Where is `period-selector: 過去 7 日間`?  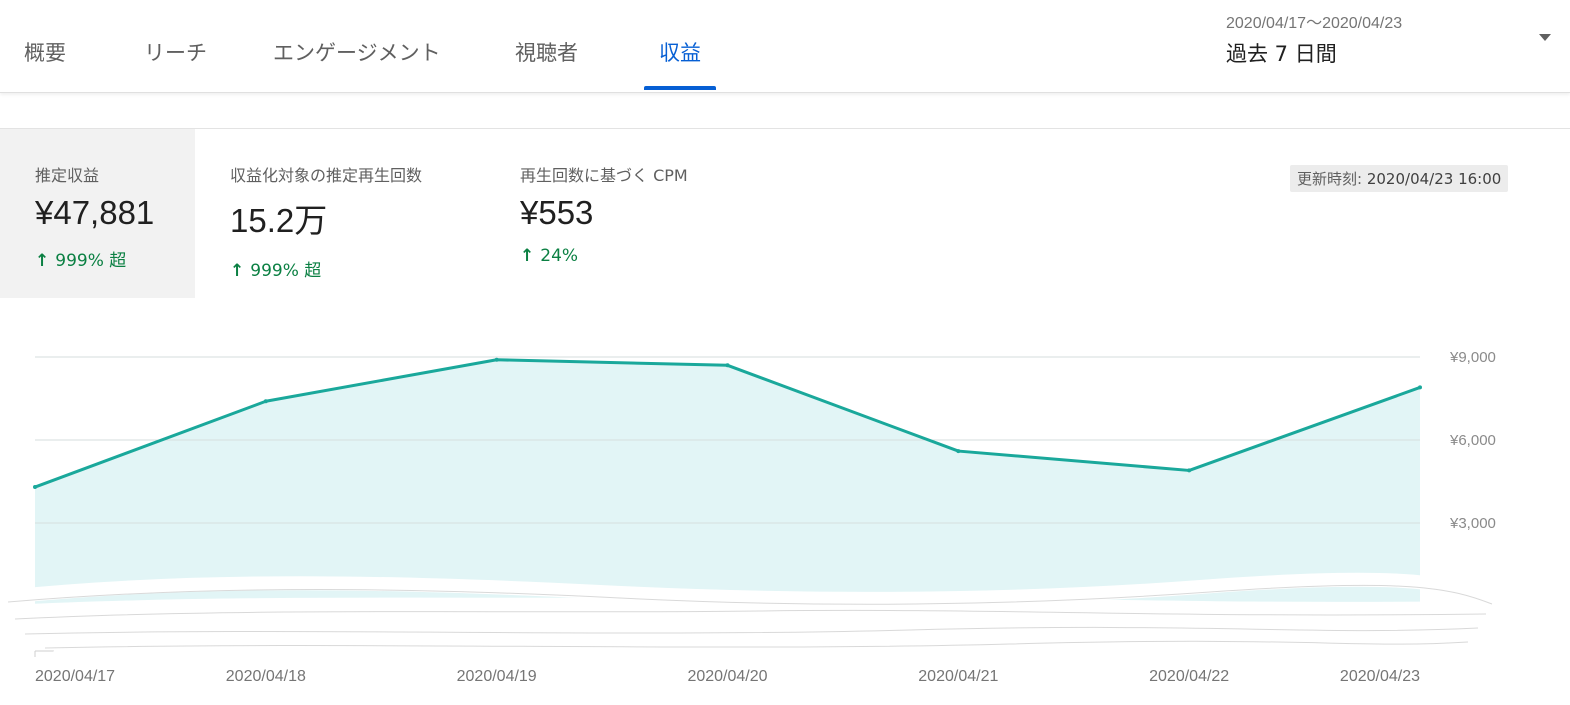 period-selector: 過去 7 日間 is located at coordinates (1281, 53).